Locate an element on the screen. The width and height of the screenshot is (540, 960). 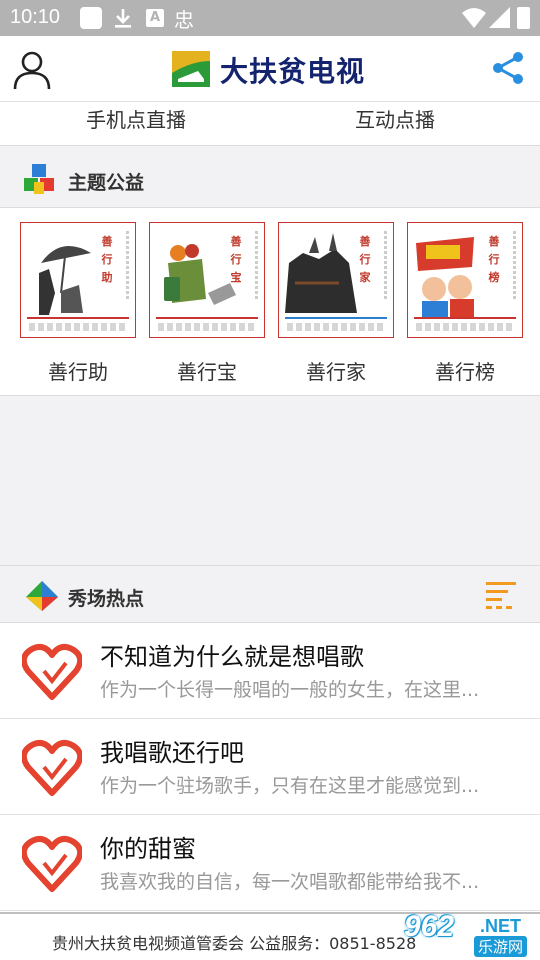
welfare-label: 善行宝 is located at coordinates (207, 372).